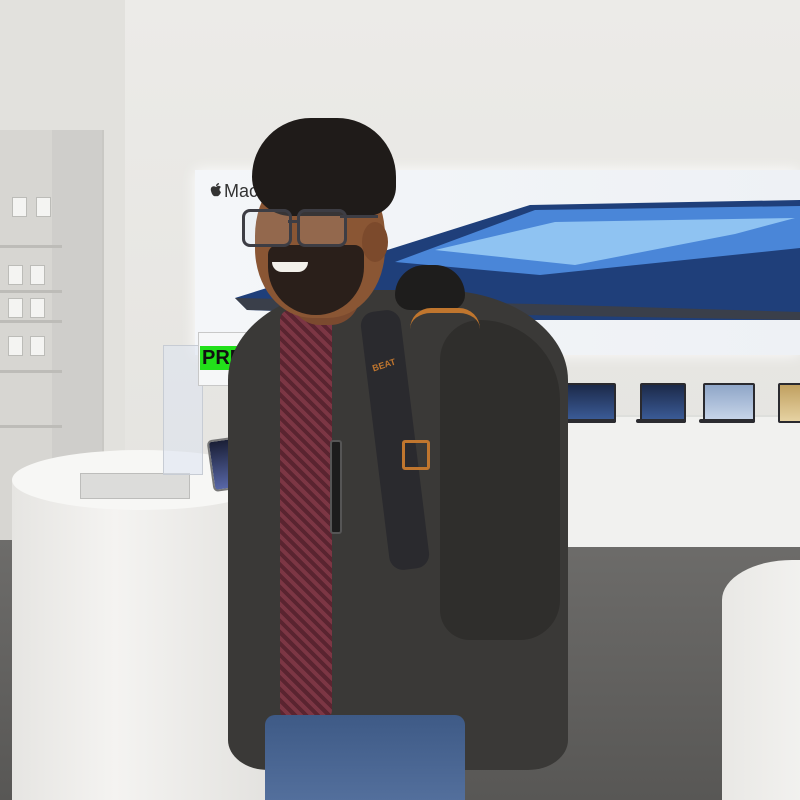 The width and height of the screenshot is (800, 800). I want to click on backpack-strap-trim, so click(445, 318).